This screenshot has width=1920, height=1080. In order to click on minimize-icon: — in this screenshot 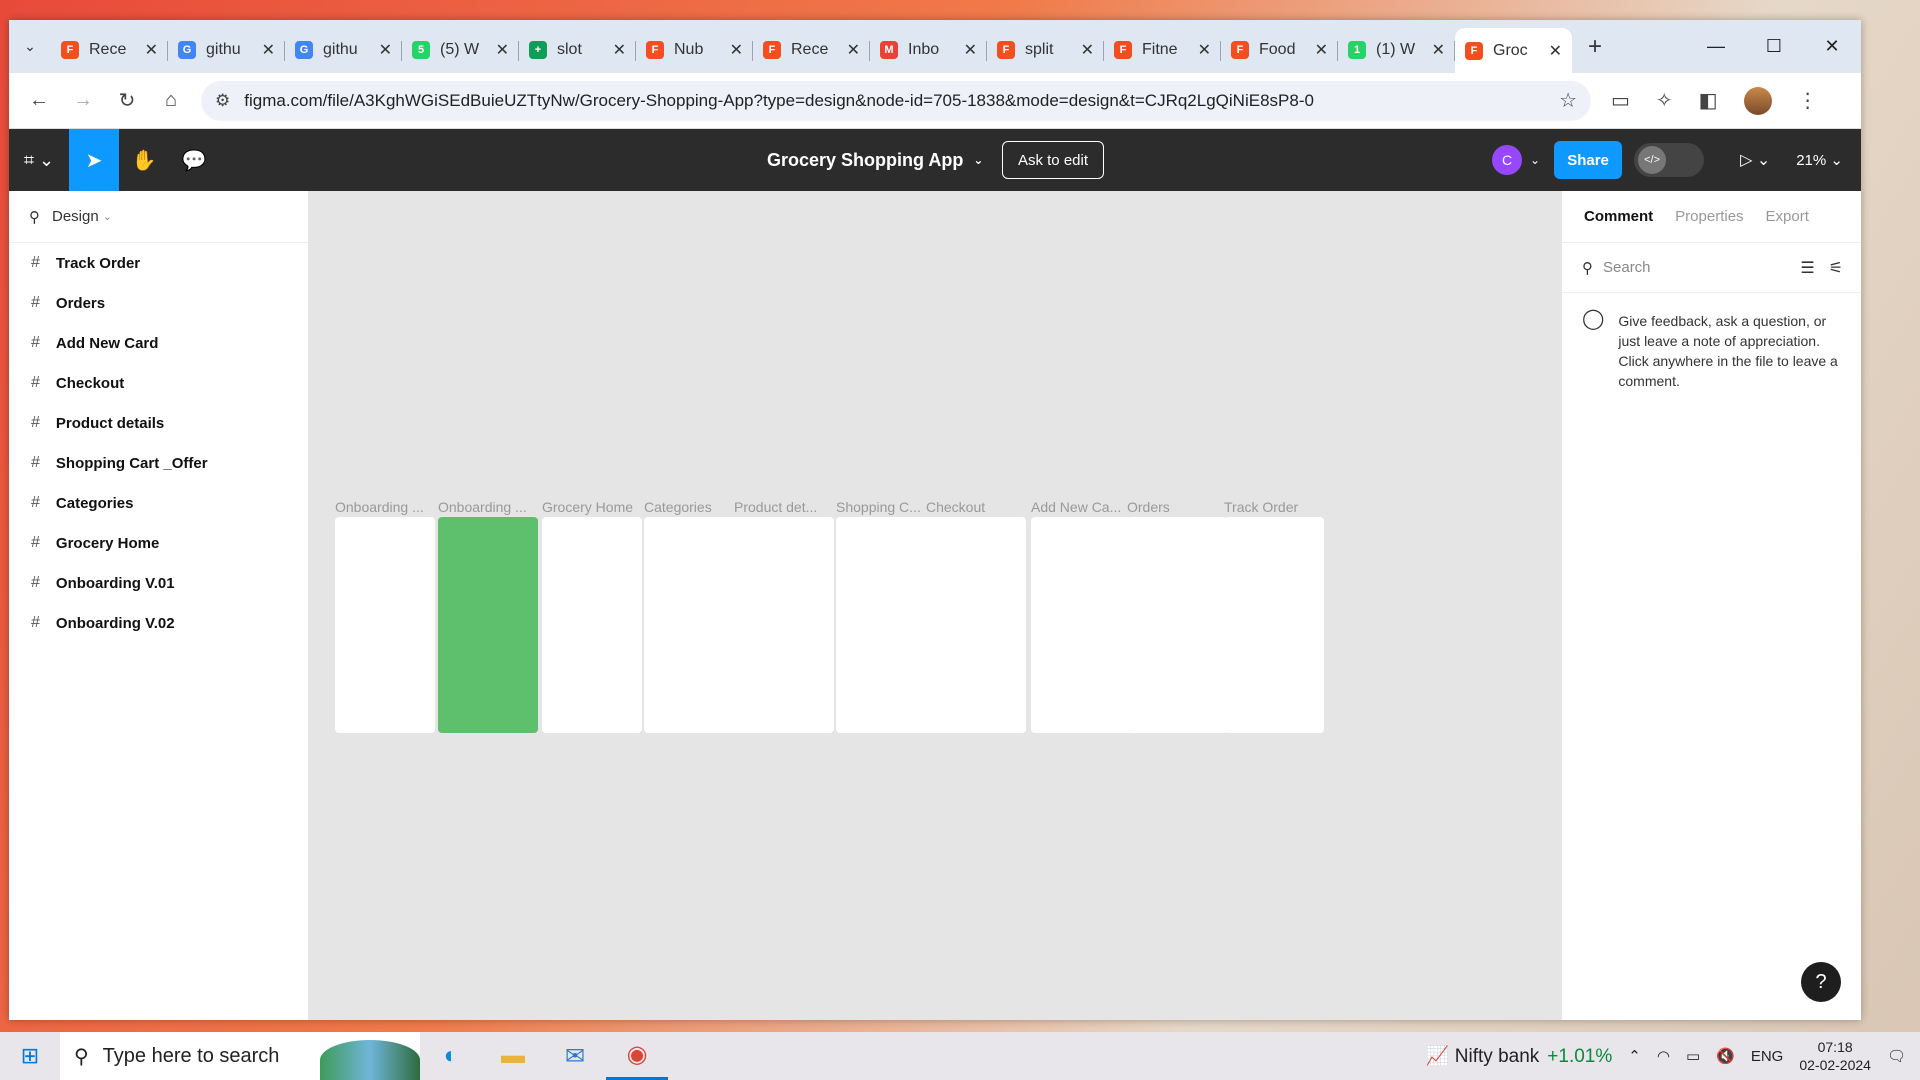, I will do `click(1716, 46)`.